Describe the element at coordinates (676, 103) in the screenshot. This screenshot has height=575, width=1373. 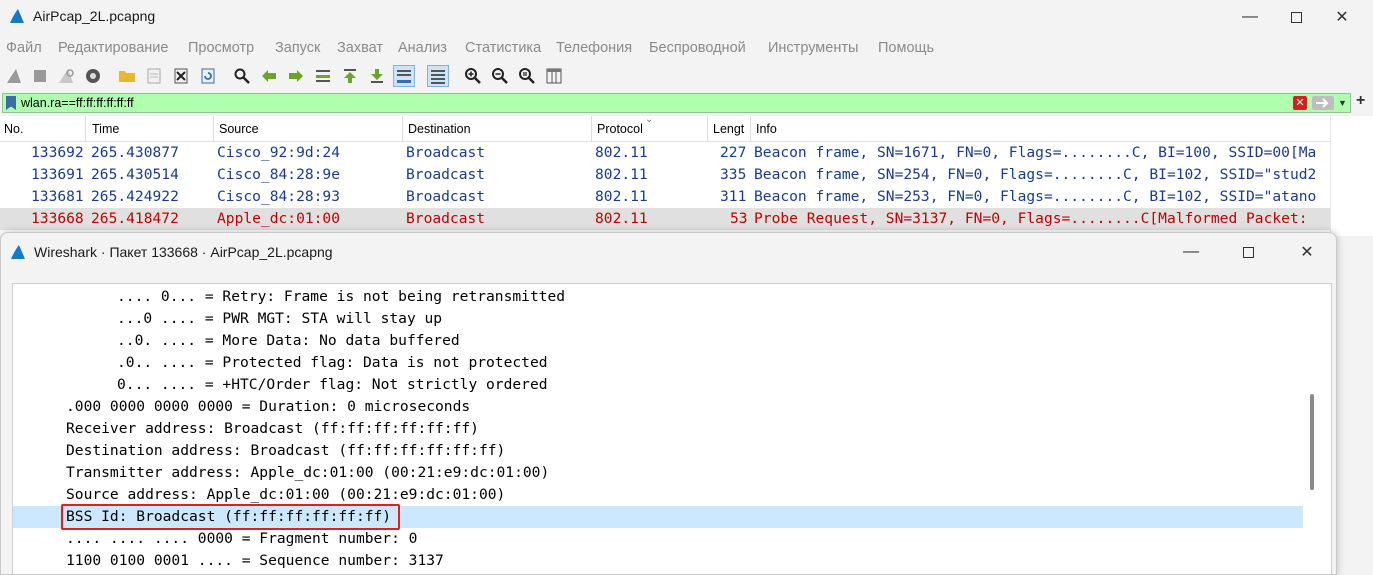
I see `display-filter-input: wlan.ra==ff:ff:ff:ff:ff:ff ✕ ▼` at that location.